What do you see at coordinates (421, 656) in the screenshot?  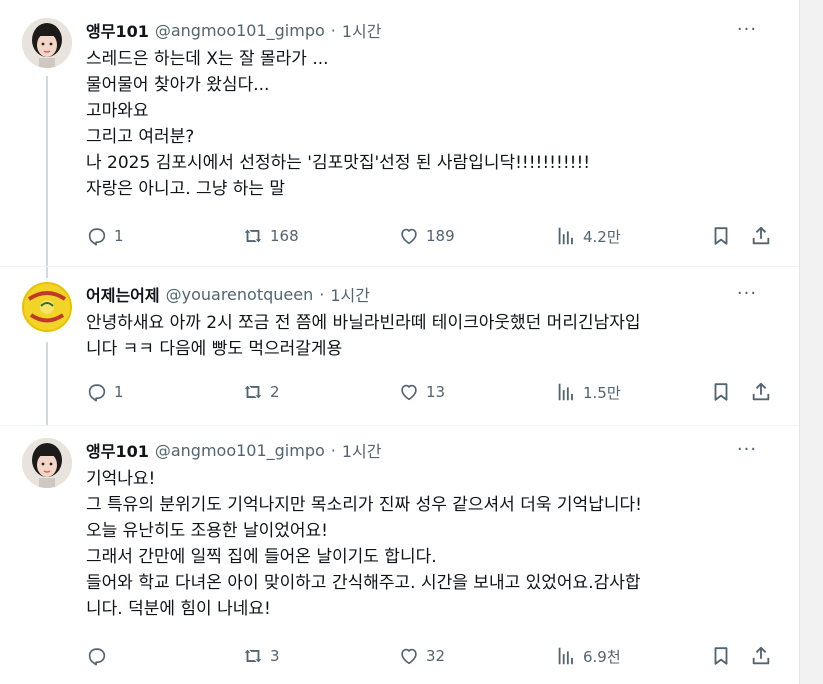 I see `like-button: 32` at bounding box center [421, 656].